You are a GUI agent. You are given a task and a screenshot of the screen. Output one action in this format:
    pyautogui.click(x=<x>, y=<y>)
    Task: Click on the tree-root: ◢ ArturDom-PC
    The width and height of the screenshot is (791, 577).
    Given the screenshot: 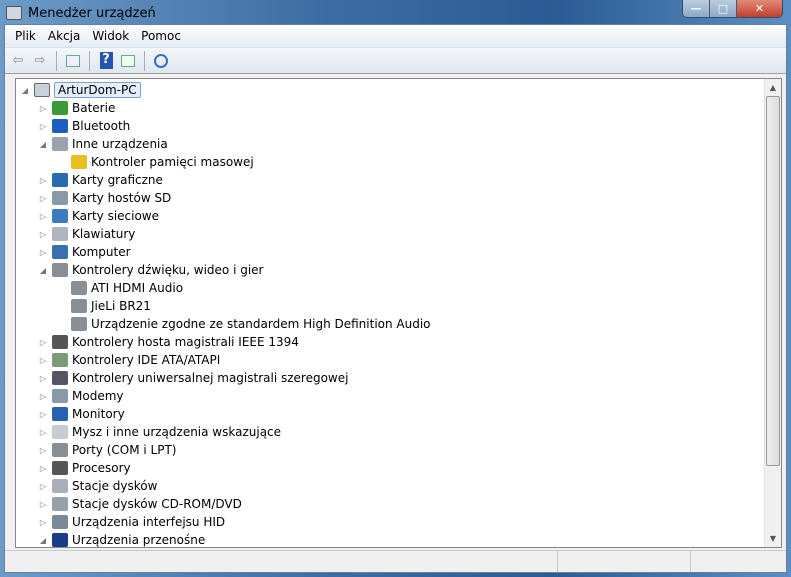 What is the action you would take?
    pyautogui.click(x=80, y=90)
    